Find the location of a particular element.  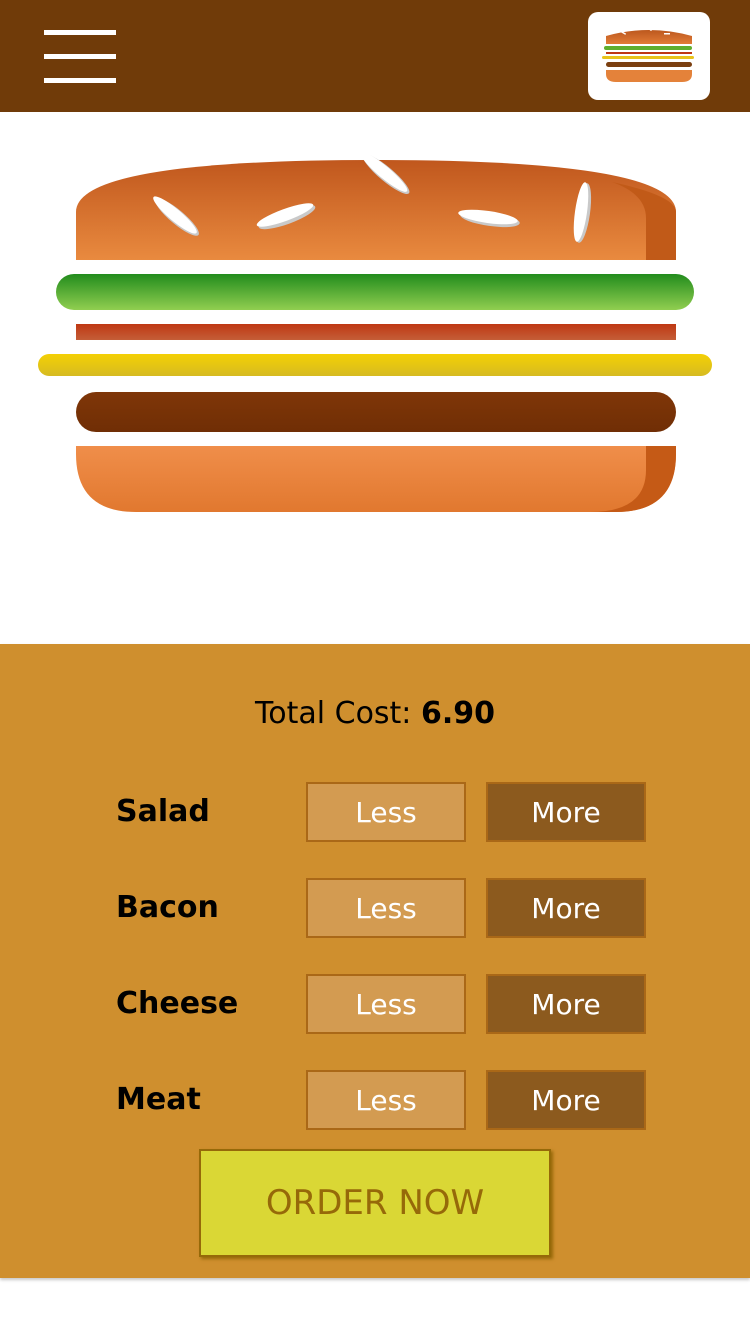

control-label: Salad is located at coordinates (163, 811).